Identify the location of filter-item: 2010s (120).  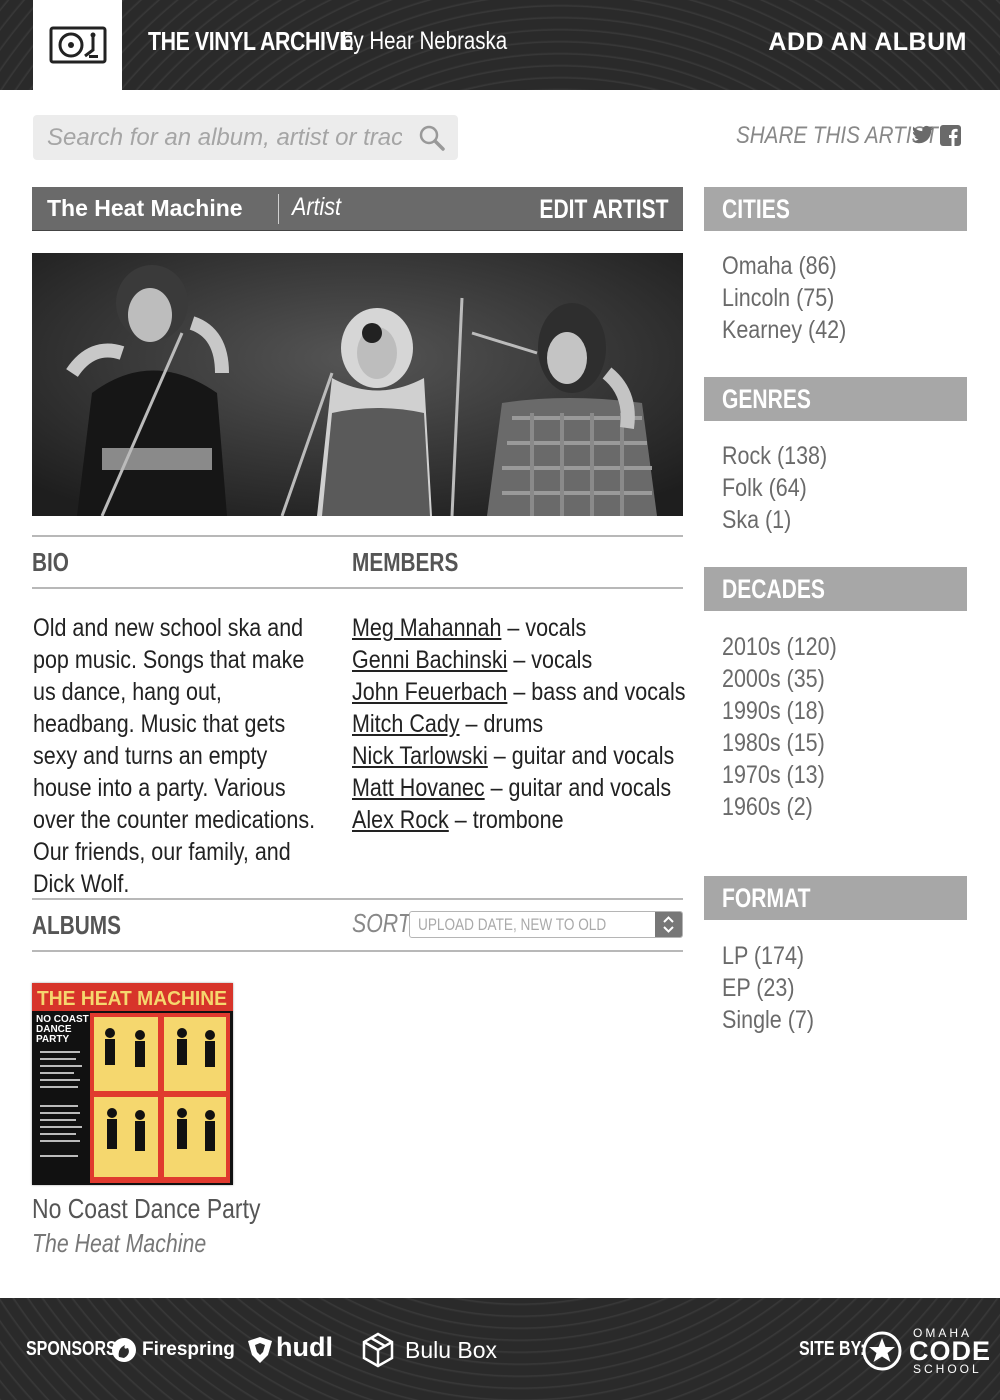
(779, 647).